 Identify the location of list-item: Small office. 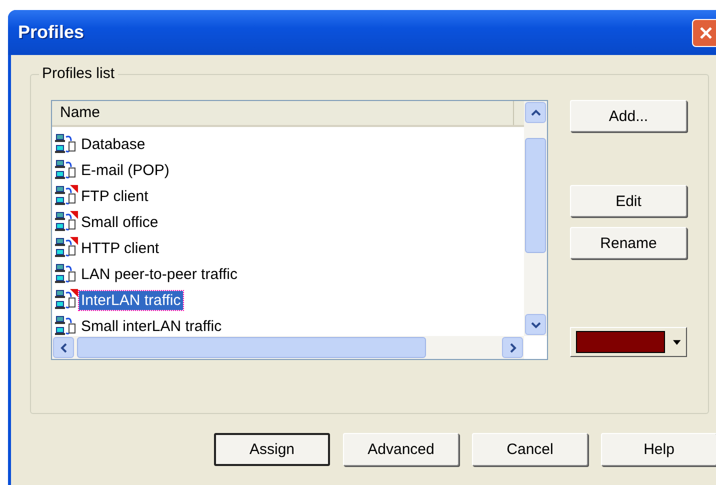
(119, 222).